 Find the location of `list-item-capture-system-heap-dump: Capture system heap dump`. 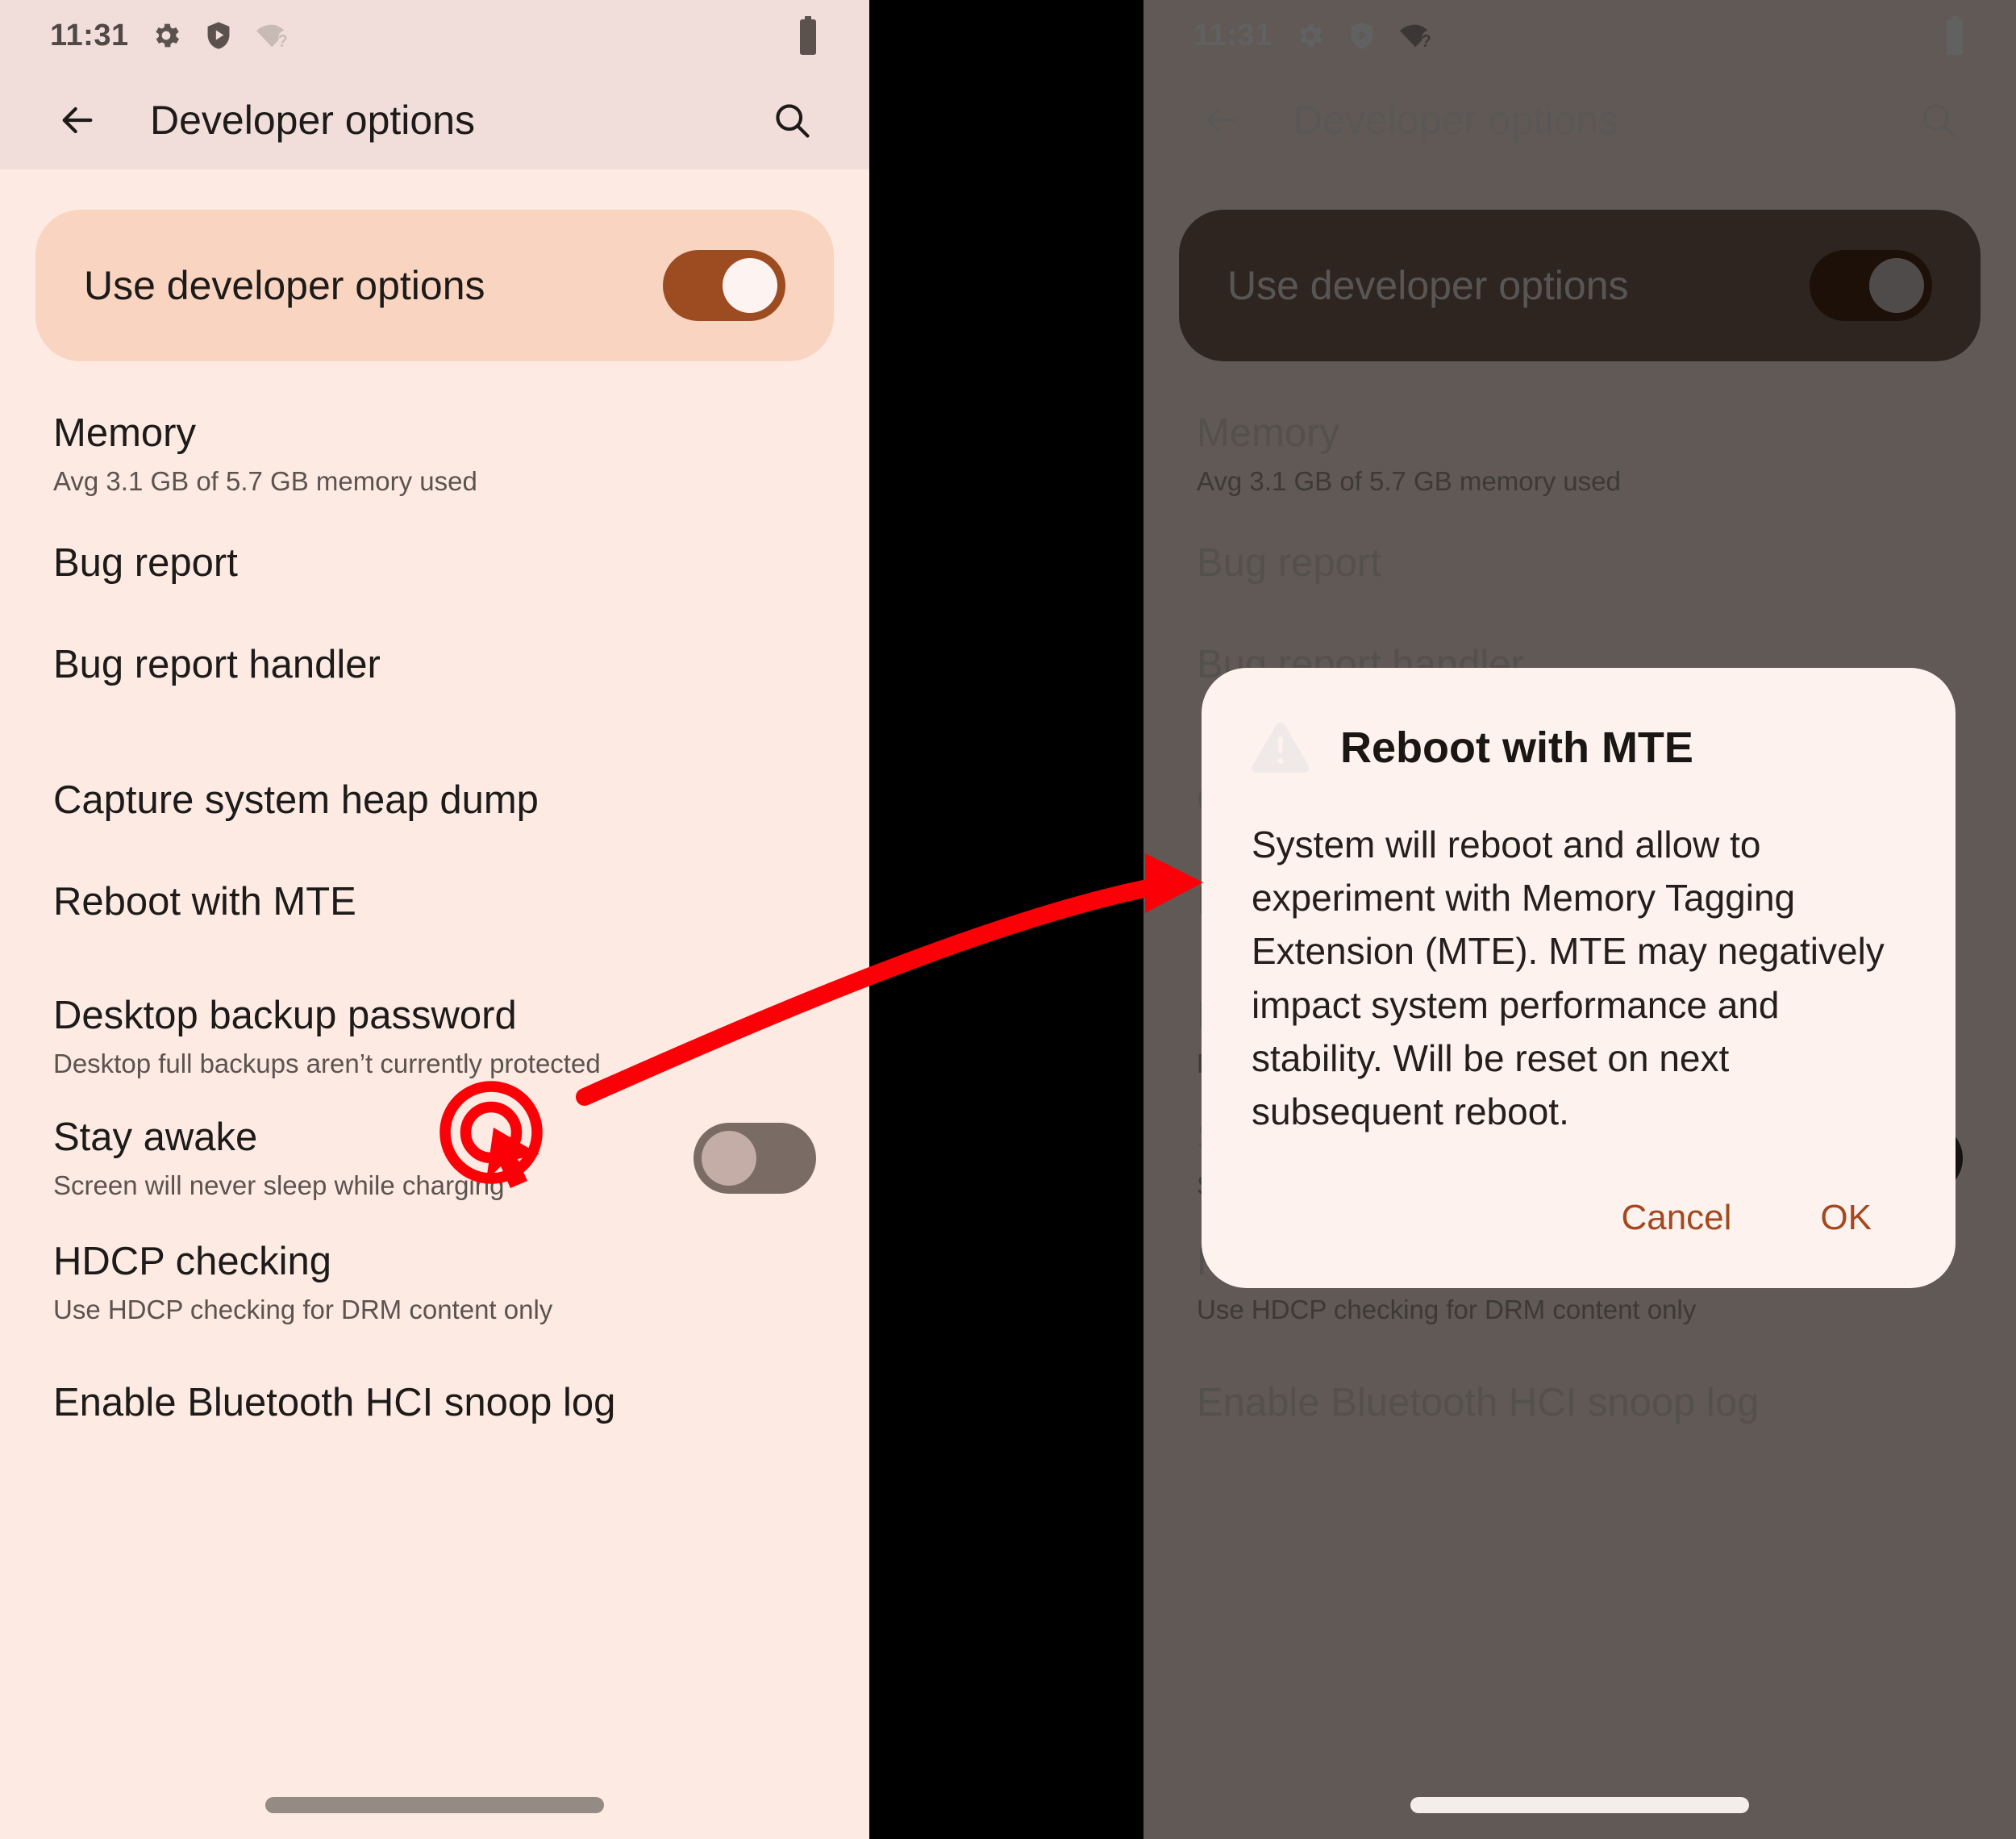

list-item-capture-system-heap-dump: Capture system heap dump is located at coordinates (434, 800).